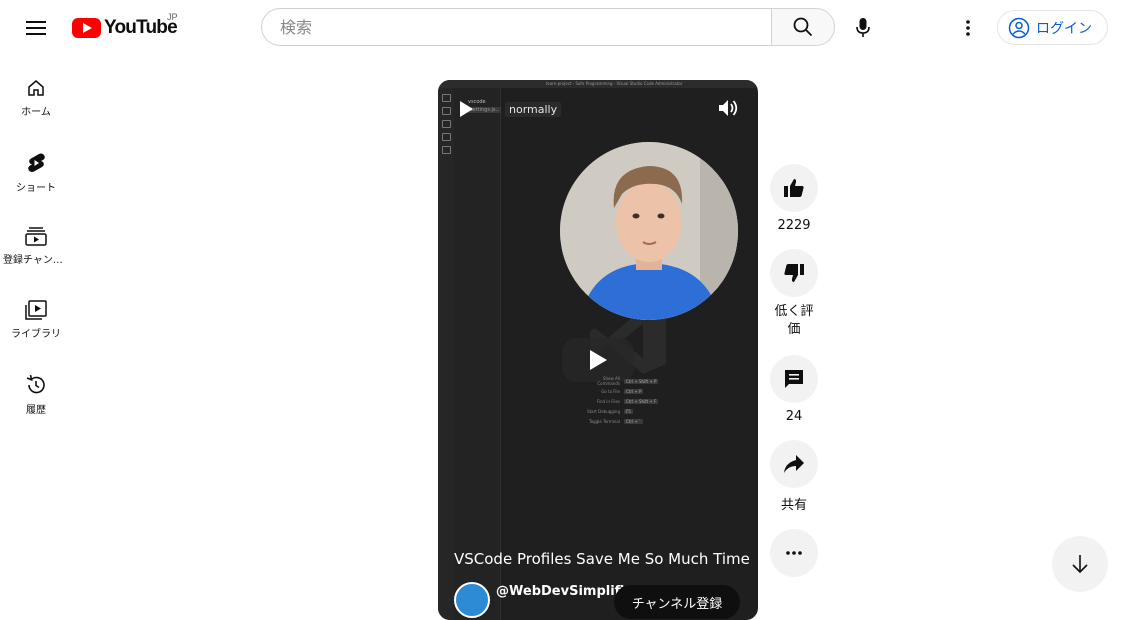  I want to click on logo-text: YouTube, so click(141, 27).